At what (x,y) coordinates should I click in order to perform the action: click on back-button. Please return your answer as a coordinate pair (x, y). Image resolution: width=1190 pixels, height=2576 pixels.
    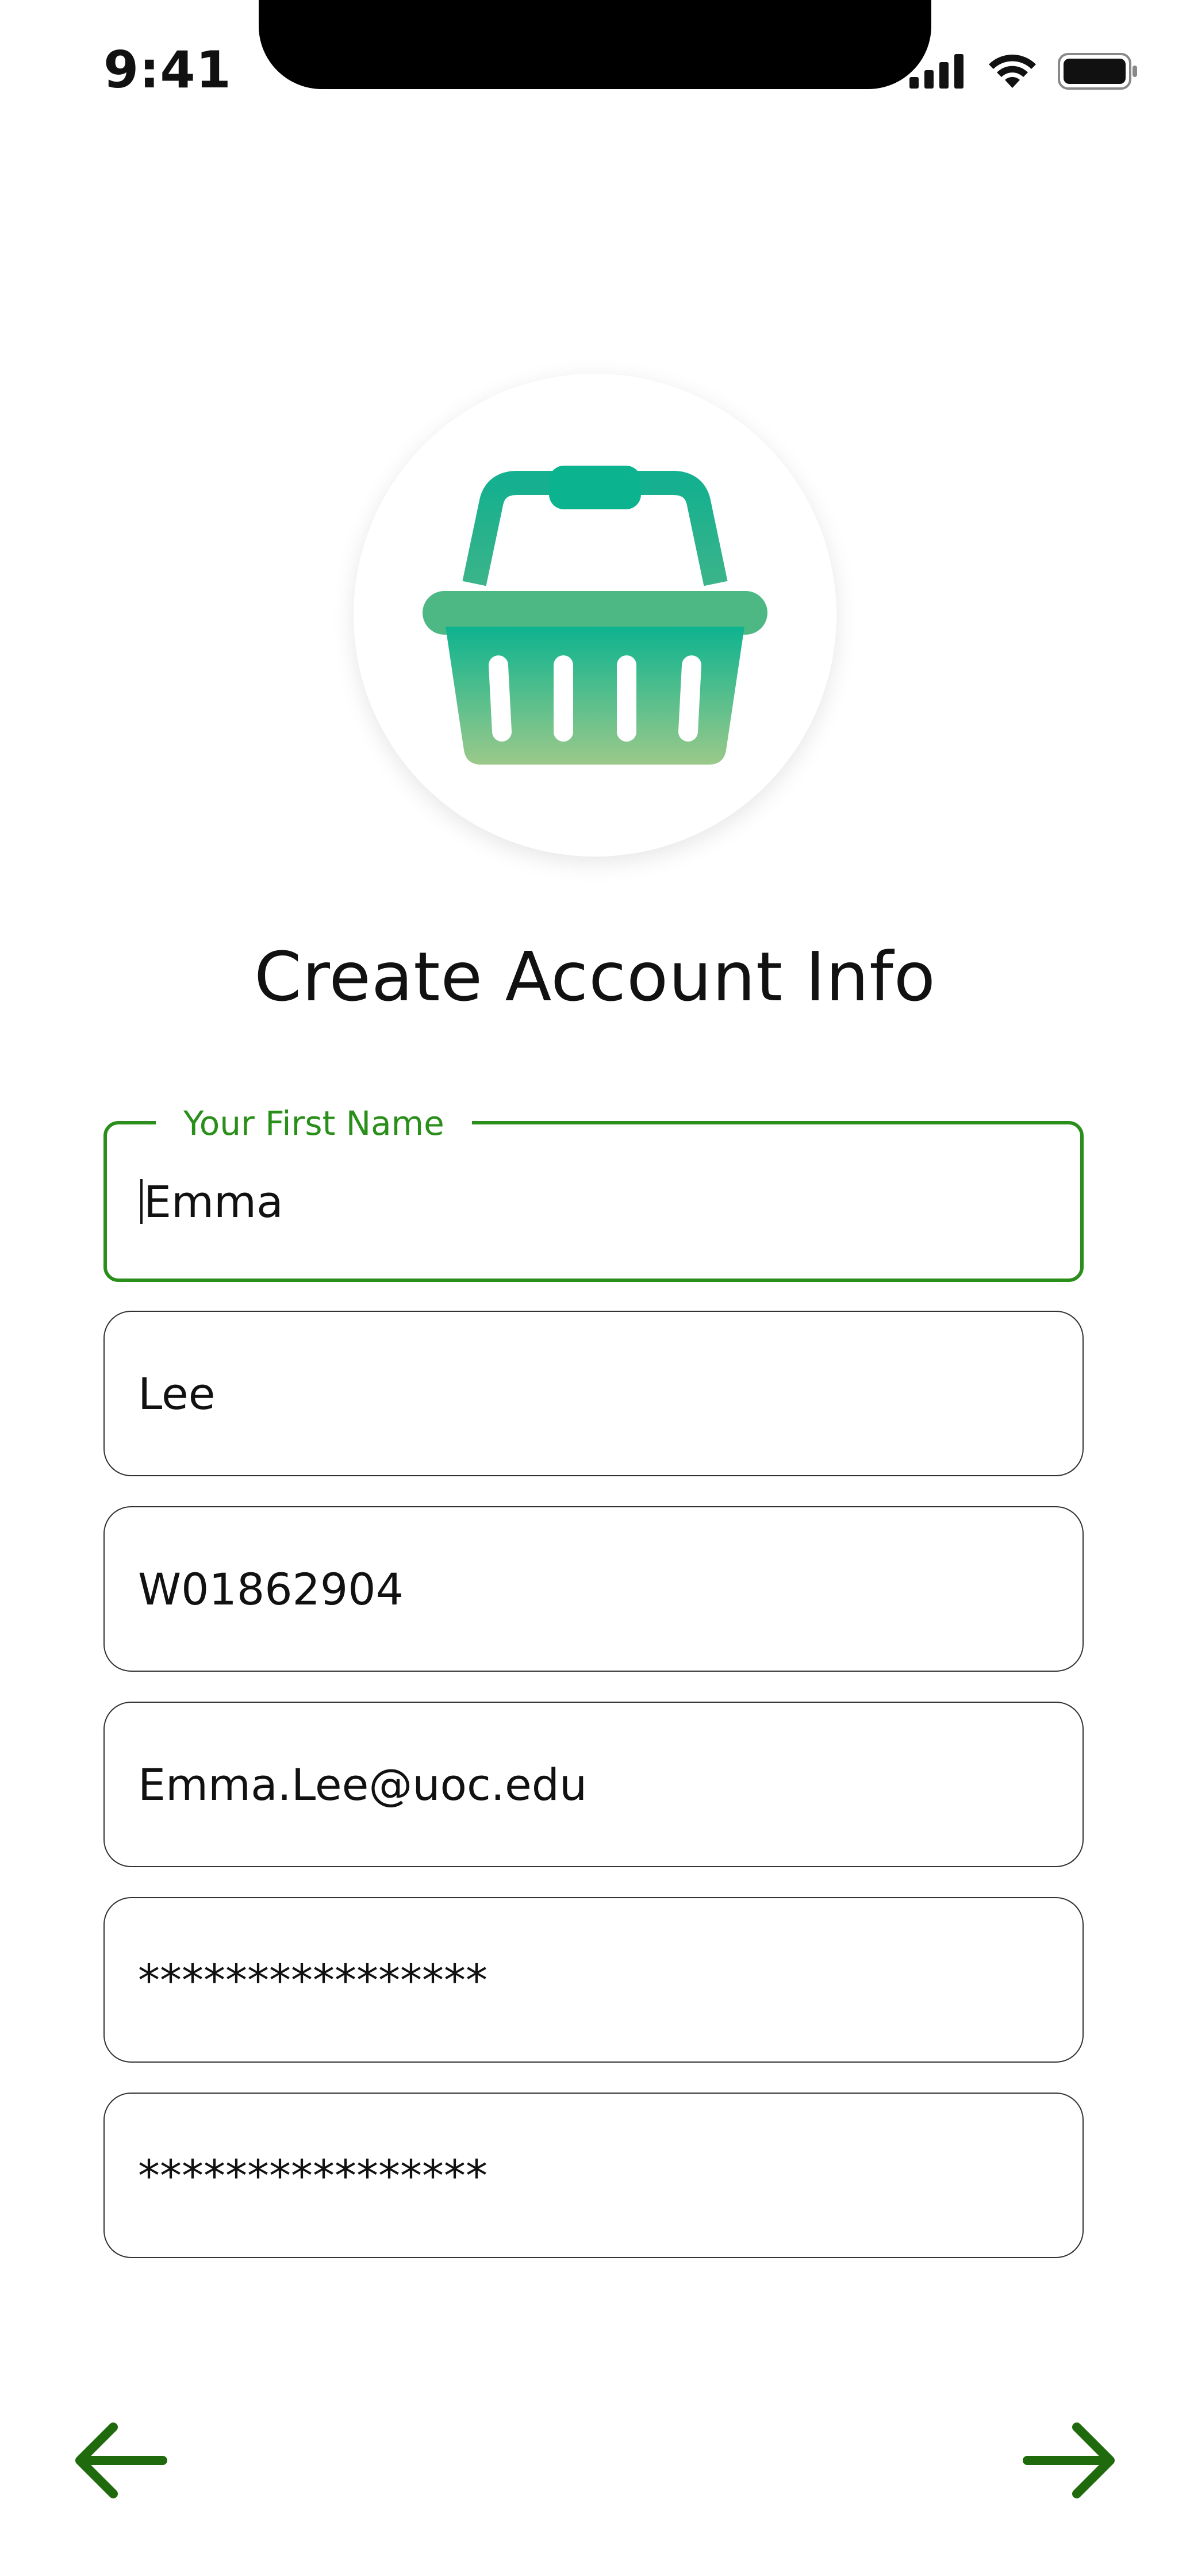
    Looking at the image, I should click on (121, 2460).